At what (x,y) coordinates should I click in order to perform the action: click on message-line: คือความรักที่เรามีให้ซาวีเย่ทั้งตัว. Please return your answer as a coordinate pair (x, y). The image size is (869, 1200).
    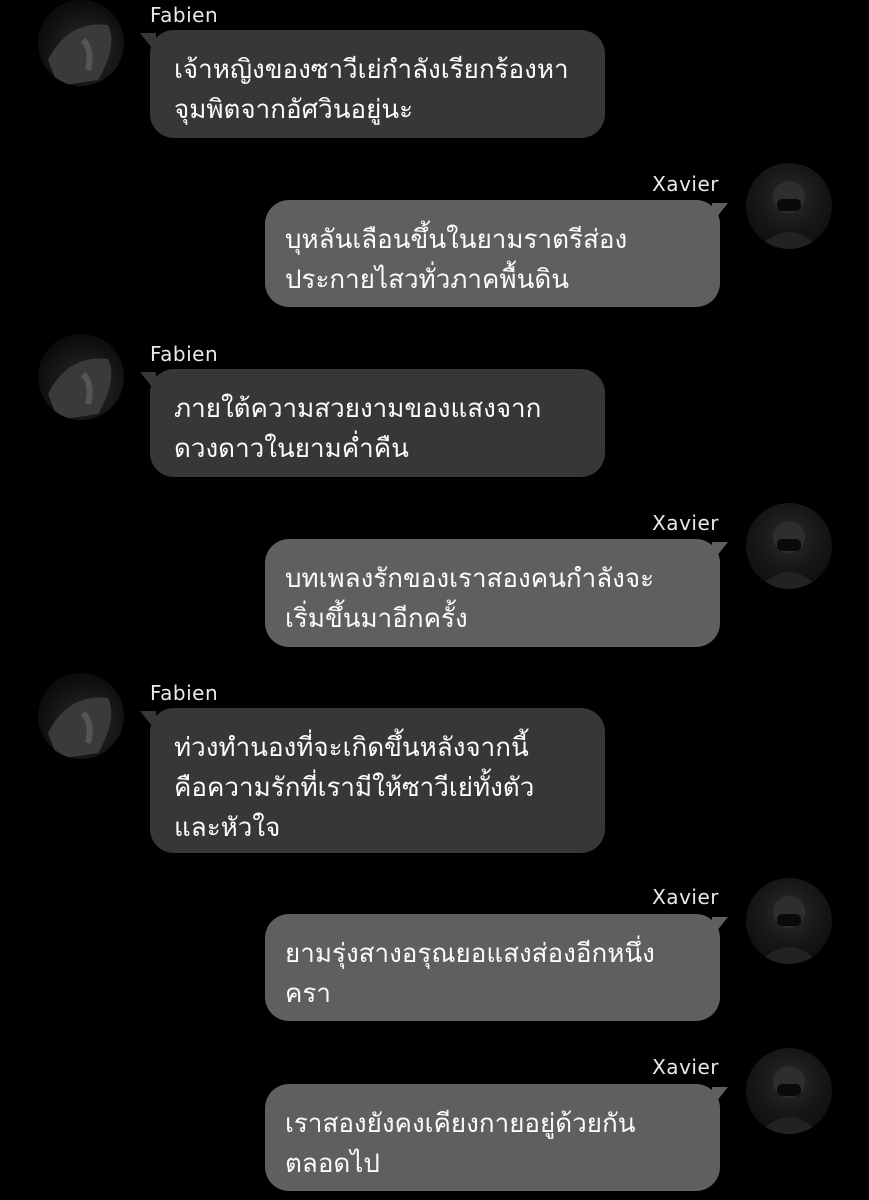
    Looking at the image, I should click on (354, 788).